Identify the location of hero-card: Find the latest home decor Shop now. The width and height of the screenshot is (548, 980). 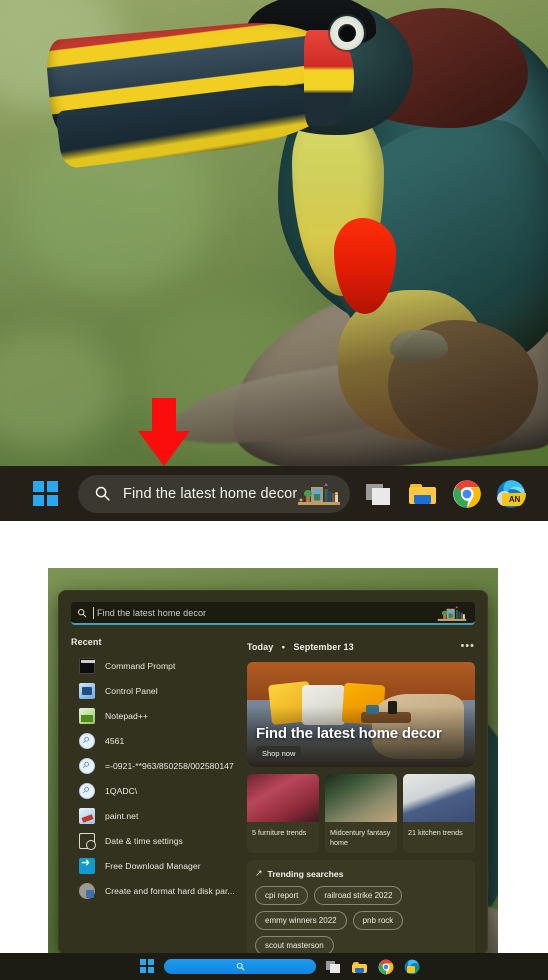
(361, 714).